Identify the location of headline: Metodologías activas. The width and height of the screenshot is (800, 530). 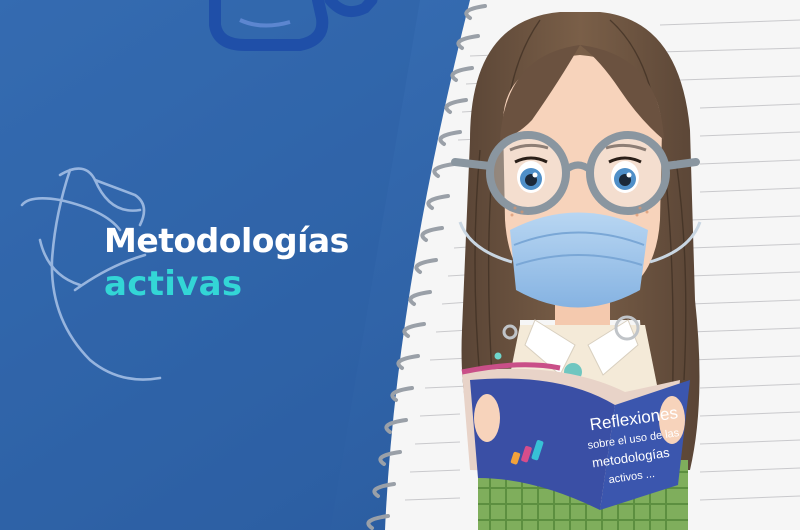
(226, 262).